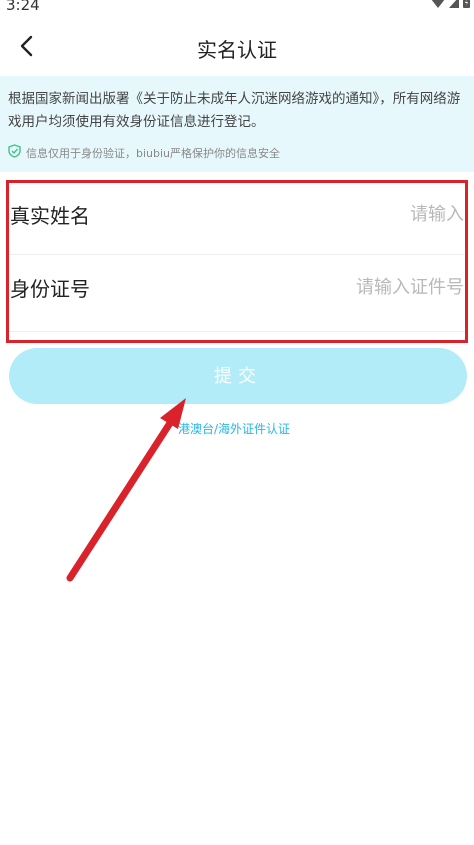 The image size is (474, 845). I want to click on status-time: 3:24, so click(23, 7).